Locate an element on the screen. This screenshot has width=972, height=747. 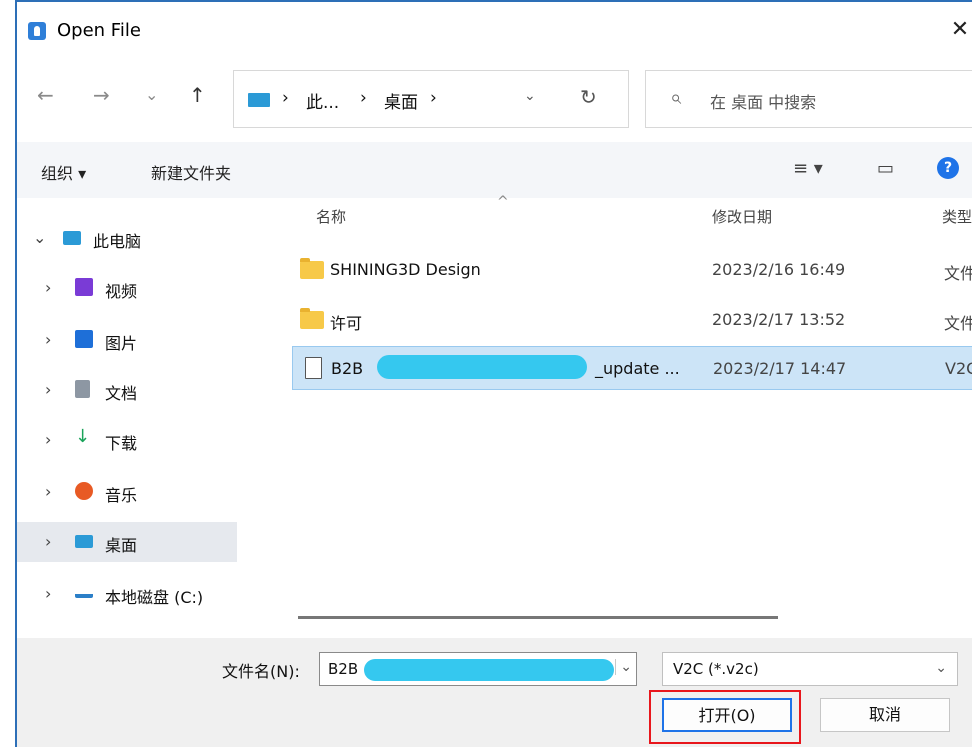
refresh-button: ↻ is located at coordinates (588, 97).